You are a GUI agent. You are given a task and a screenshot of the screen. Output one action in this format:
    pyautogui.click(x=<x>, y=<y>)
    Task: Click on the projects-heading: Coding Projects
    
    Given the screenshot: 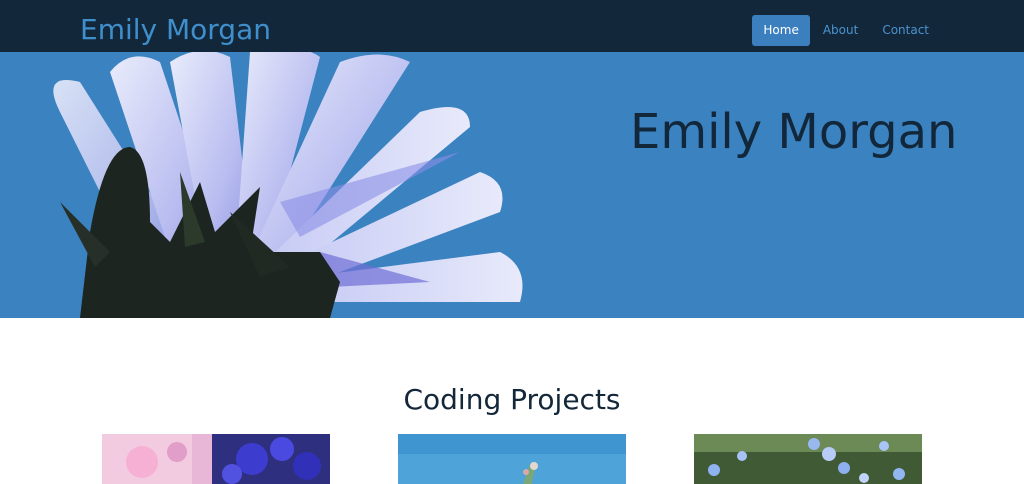 What is the action you would take?
    pyautogui.click(x=512, y=399)
    